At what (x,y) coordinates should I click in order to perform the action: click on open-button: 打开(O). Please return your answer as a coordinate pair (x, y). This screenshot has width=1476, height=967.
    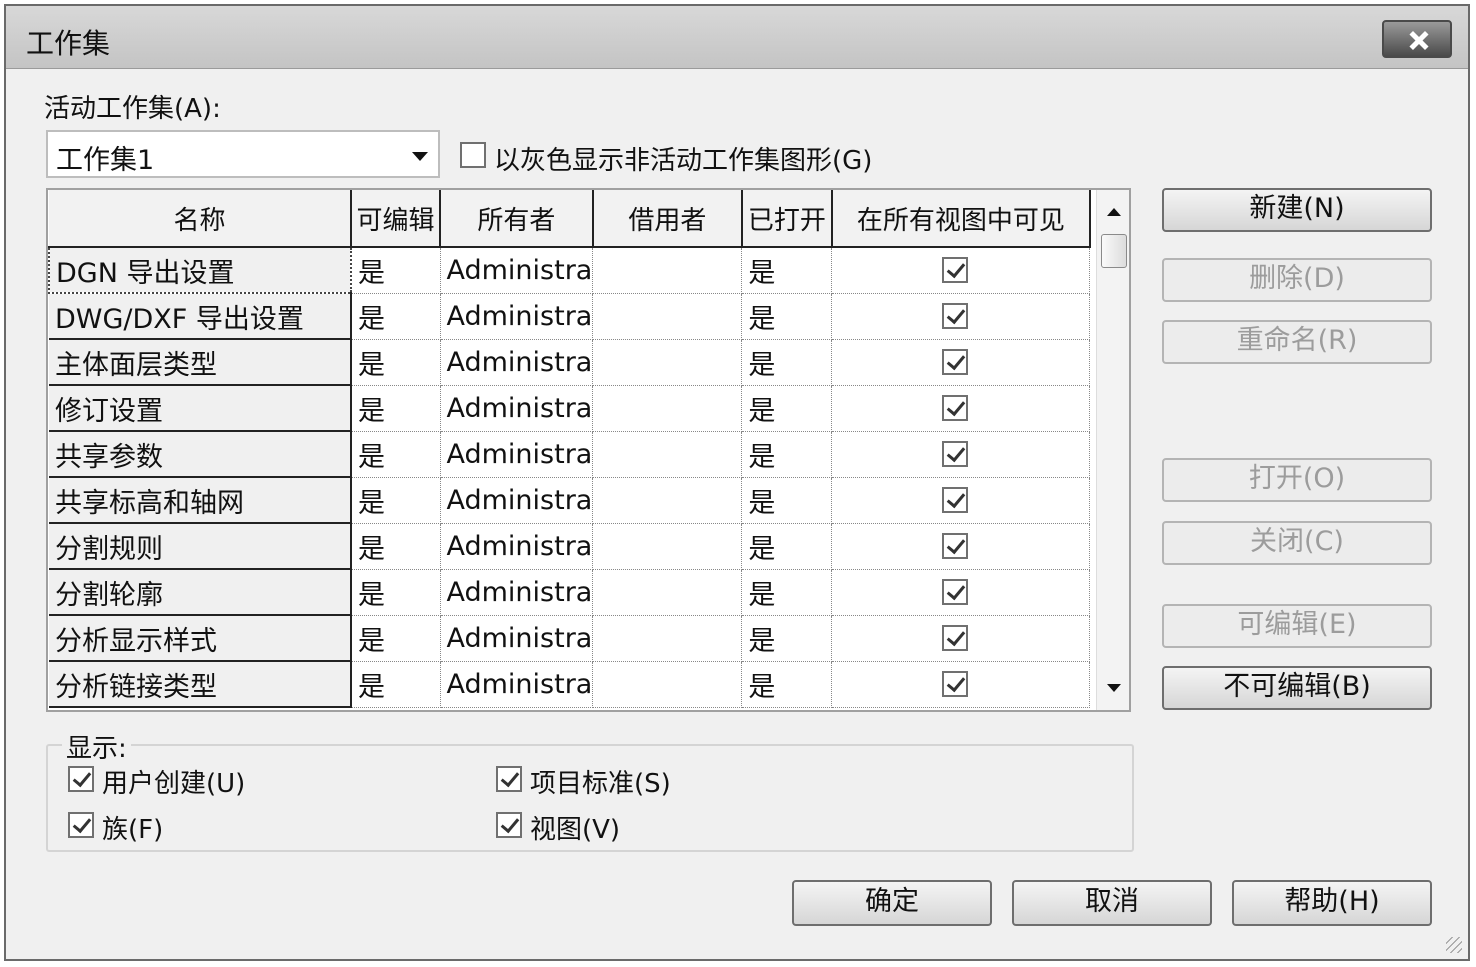
    Looking at the image, I should click on (1297, 480).